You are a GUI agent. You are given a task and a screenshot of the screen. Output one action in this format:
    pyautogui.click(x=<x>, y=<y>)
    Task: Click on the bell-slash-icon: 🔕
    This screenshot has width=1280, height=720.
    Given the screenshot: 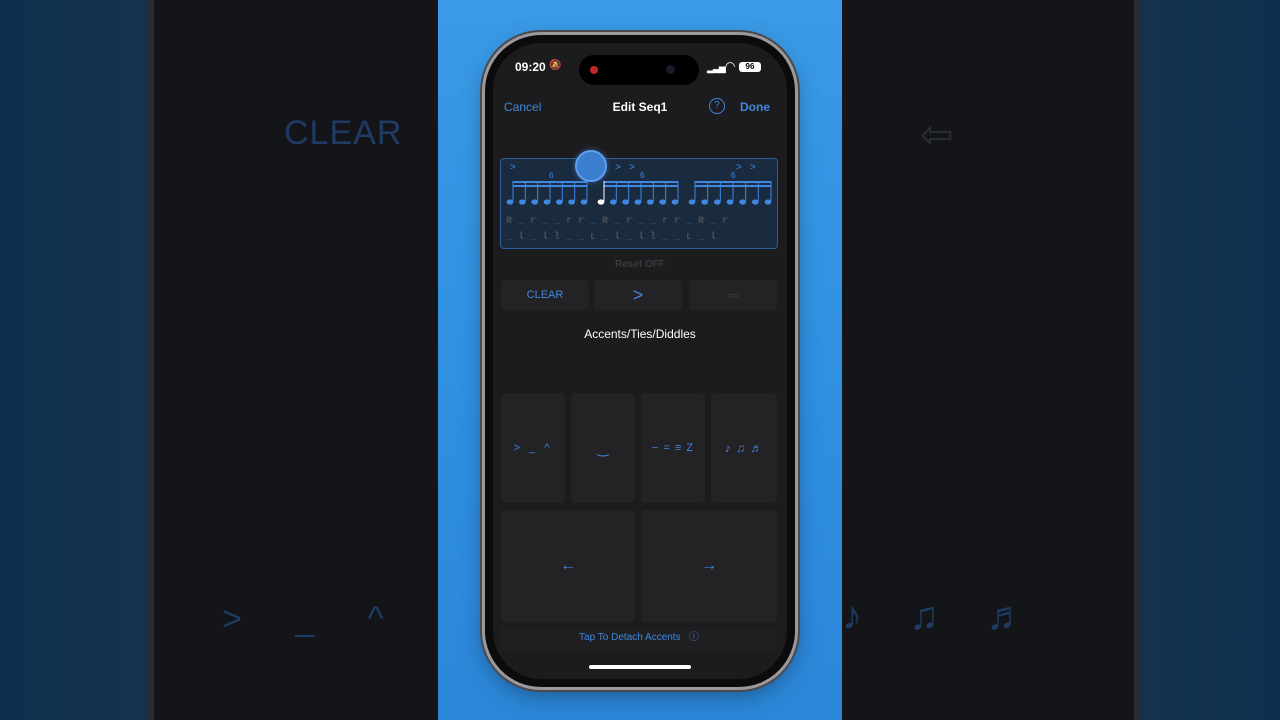 What is the action you would take?
    pyautogui.click(x=555, y=65)
    